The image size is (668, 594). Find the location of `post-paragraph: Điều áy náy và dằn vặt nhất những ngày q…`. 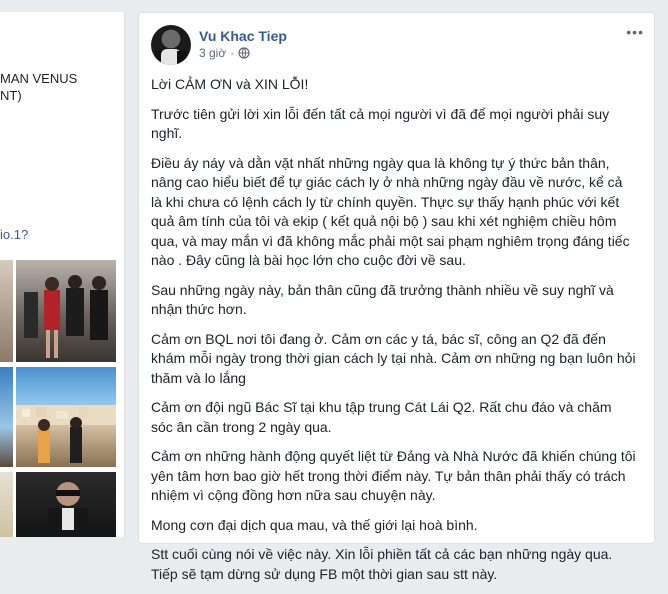

post-paragraph: Điều áy náy và dằn vặt nhất những ngày q… is located at coordinates (390, 211).